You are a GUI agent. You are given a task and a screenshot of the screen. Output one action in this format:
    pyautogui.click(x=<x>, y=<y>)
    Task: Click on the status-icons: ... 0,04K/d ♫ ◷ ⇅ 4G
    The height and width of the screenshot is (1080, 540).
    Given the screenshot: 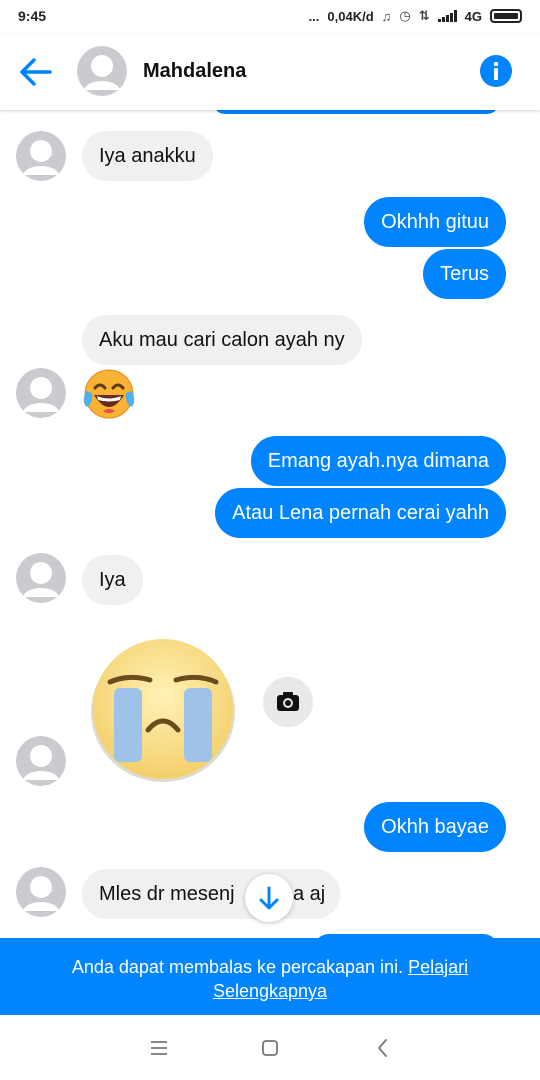 What is the action you would take?
    pyautogui.click(x=415, y=16)
    